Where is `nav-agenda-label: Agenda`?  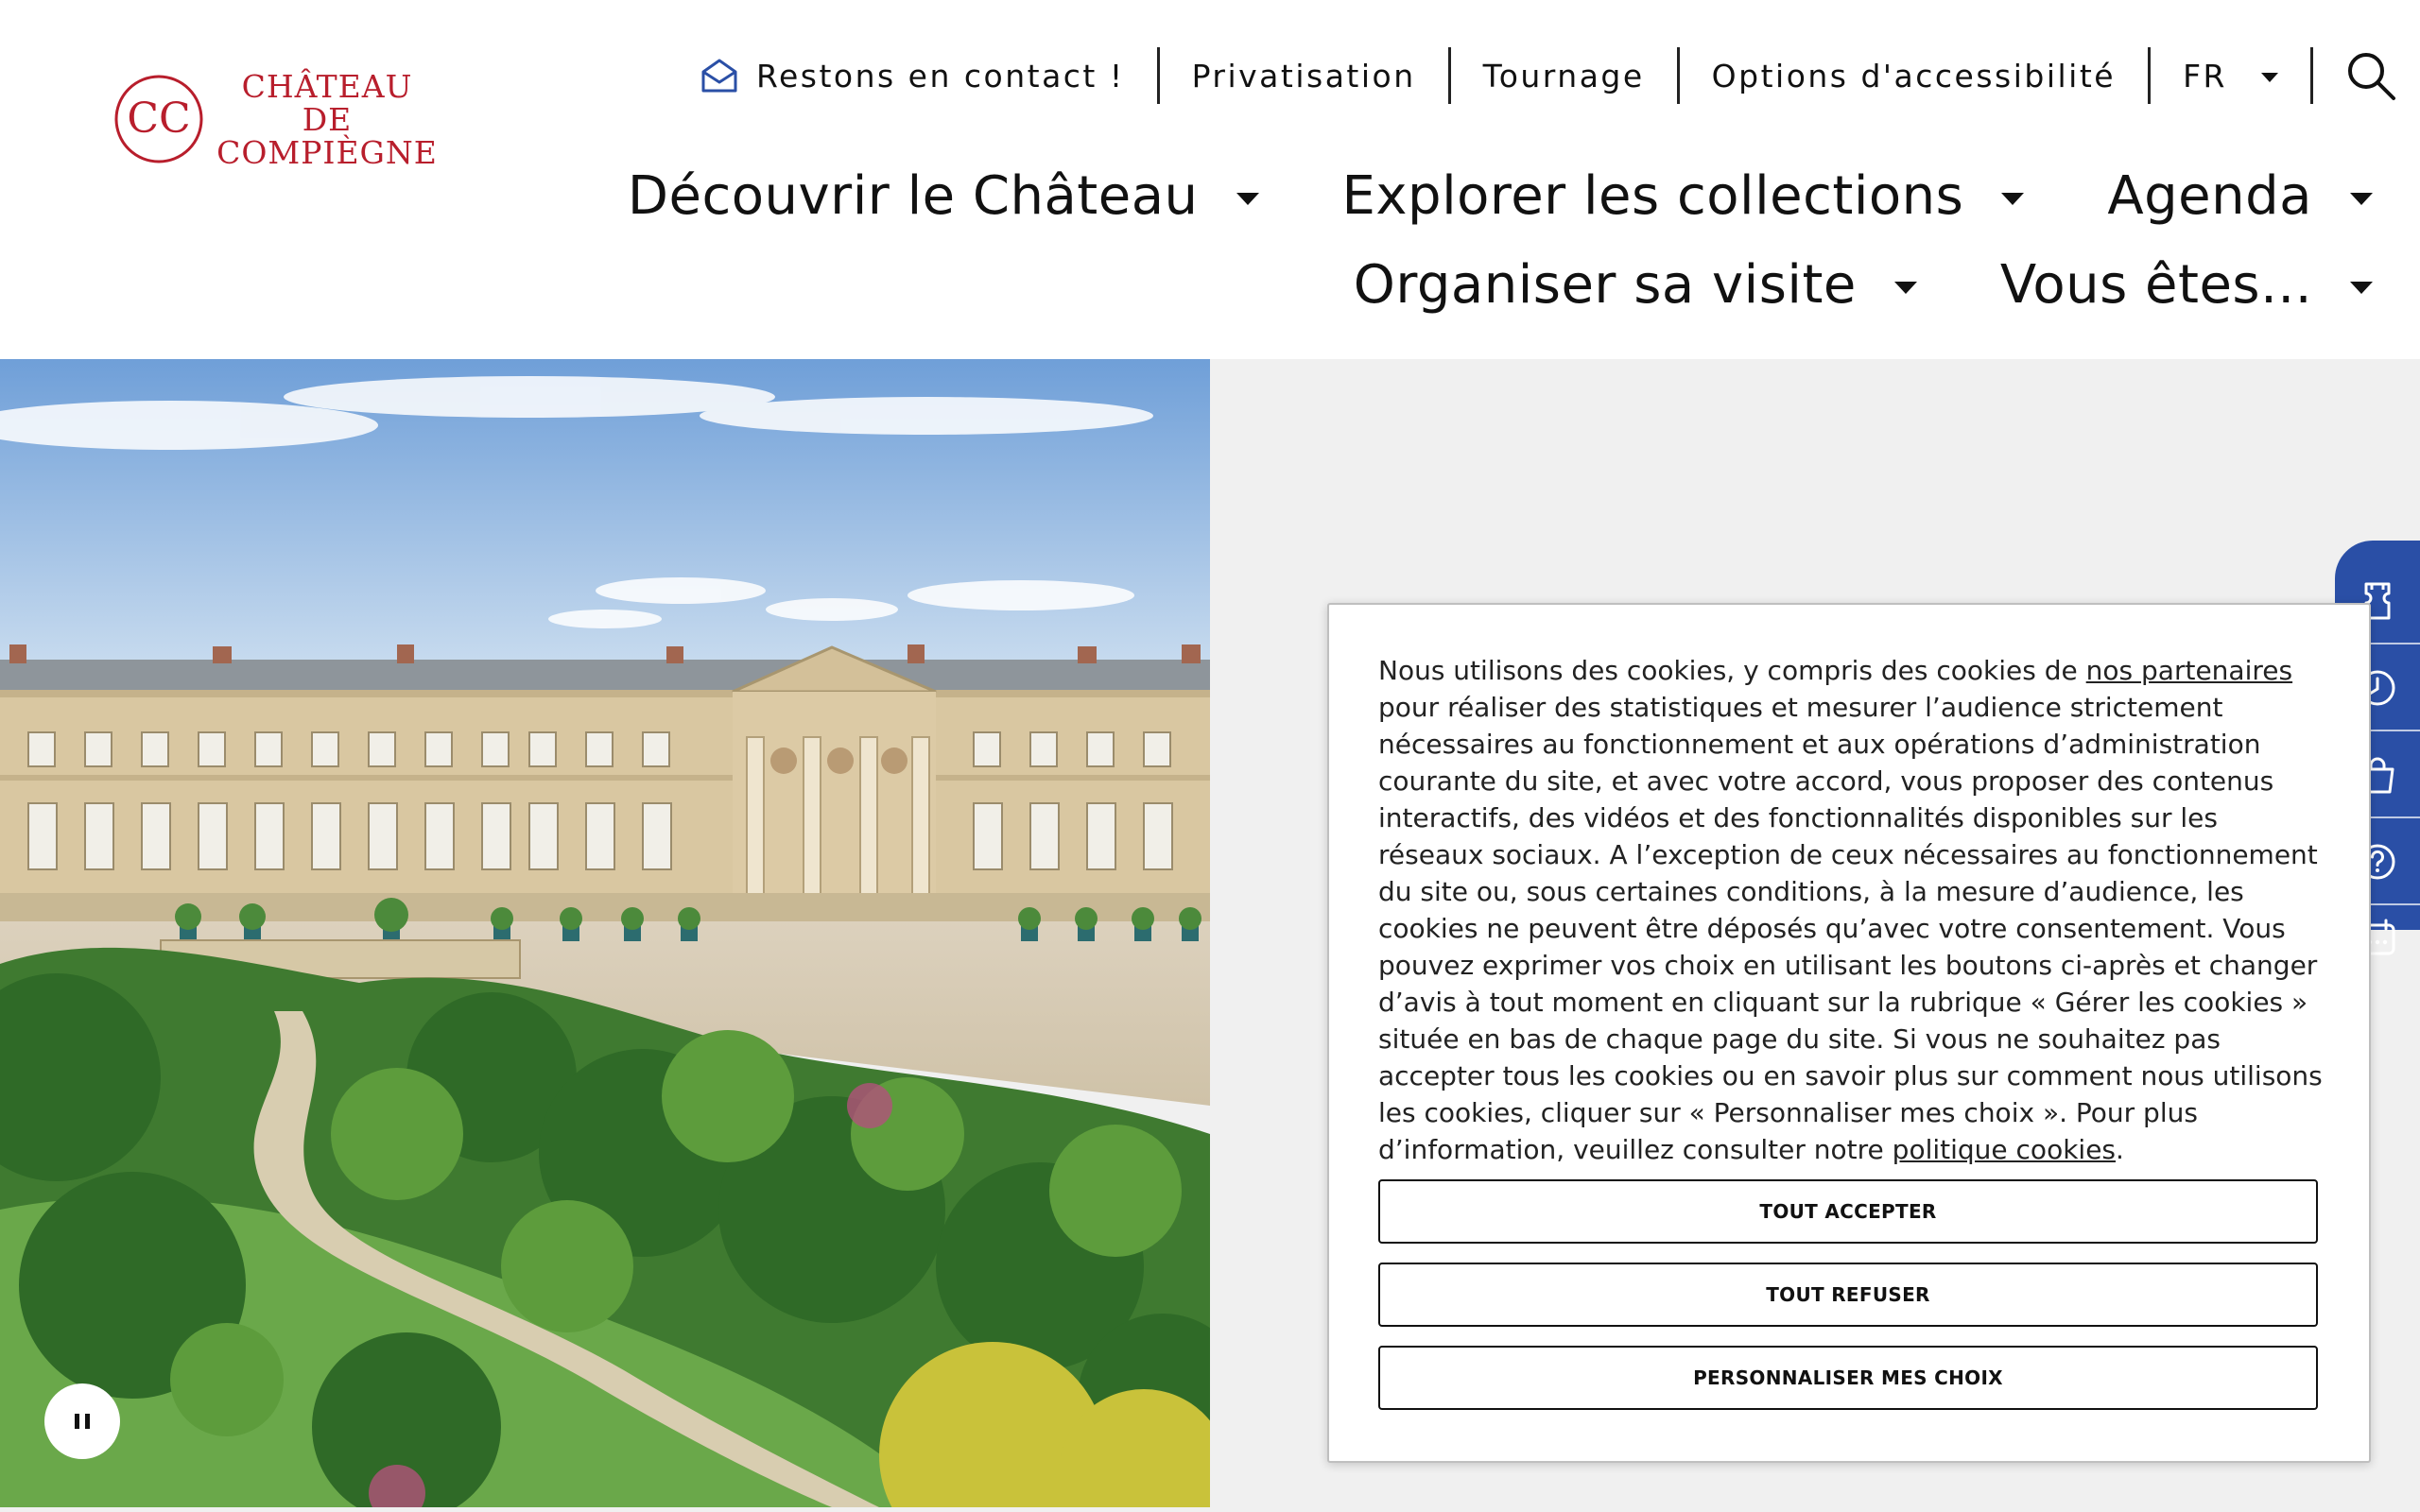 nav-agenda-label: Agenda is located at coordinates (2210, 195).